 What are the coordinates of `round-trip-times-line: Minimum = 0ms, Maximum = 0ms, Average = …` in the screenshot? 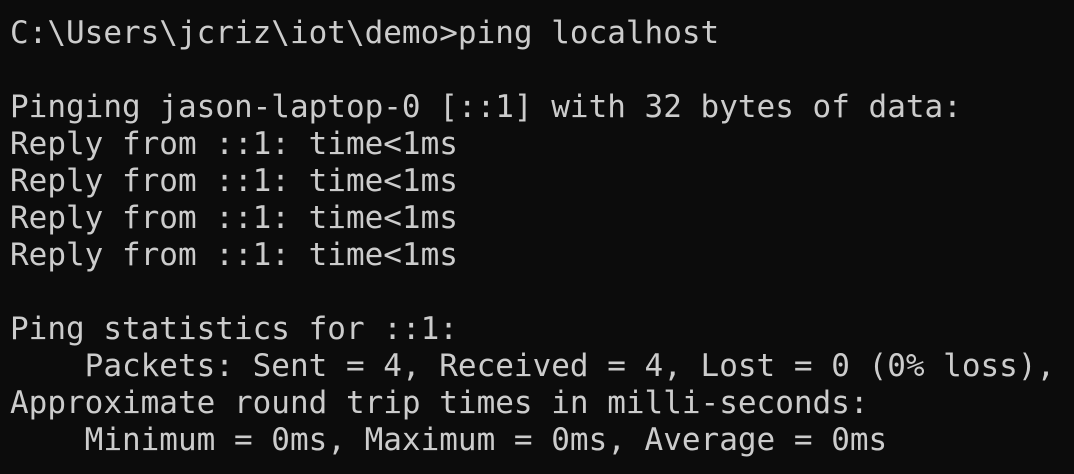 It's located at (449, 440).